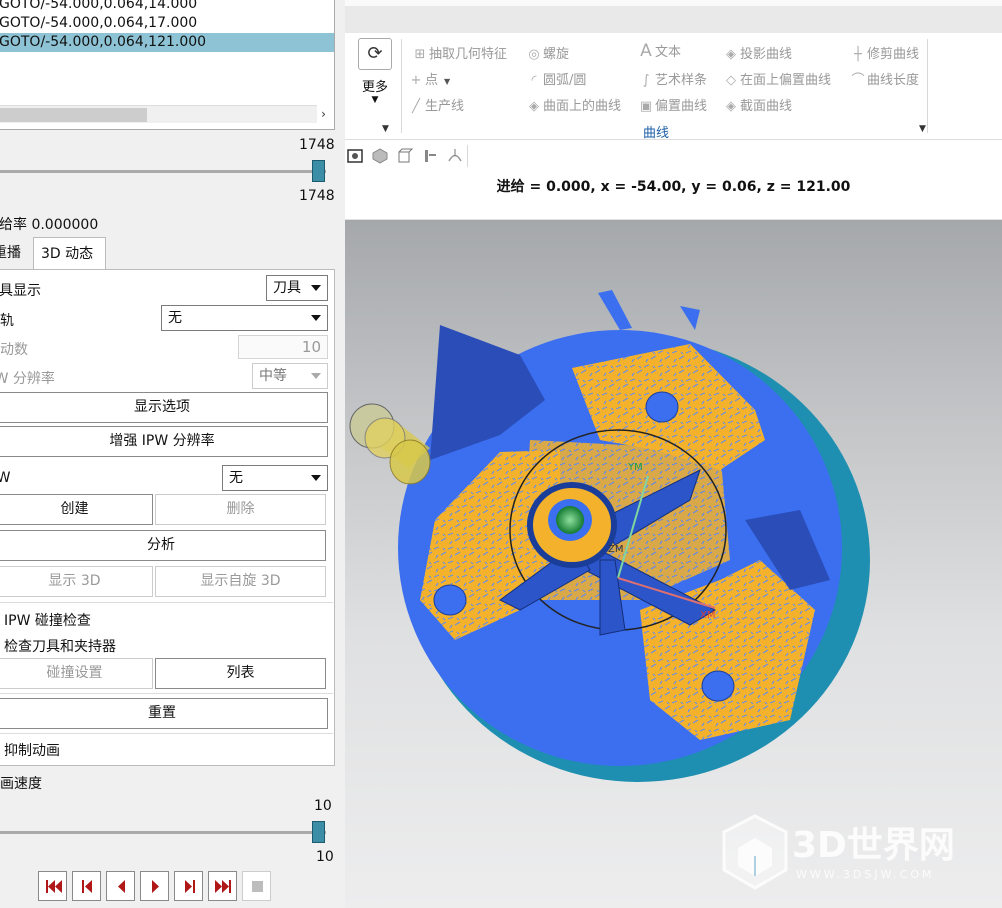 The height and width of the screenshot is (908, 1002). I want to click on play-reverse-button, so click(120, 886).